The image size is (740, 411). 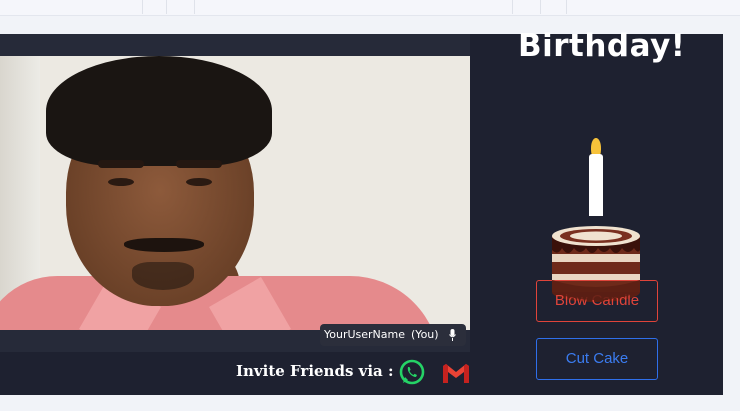 What do you see at coordinates (602, 46) in the screenshot?
I see `birthday-title: Birthday!` at bounding box center [602, 46].